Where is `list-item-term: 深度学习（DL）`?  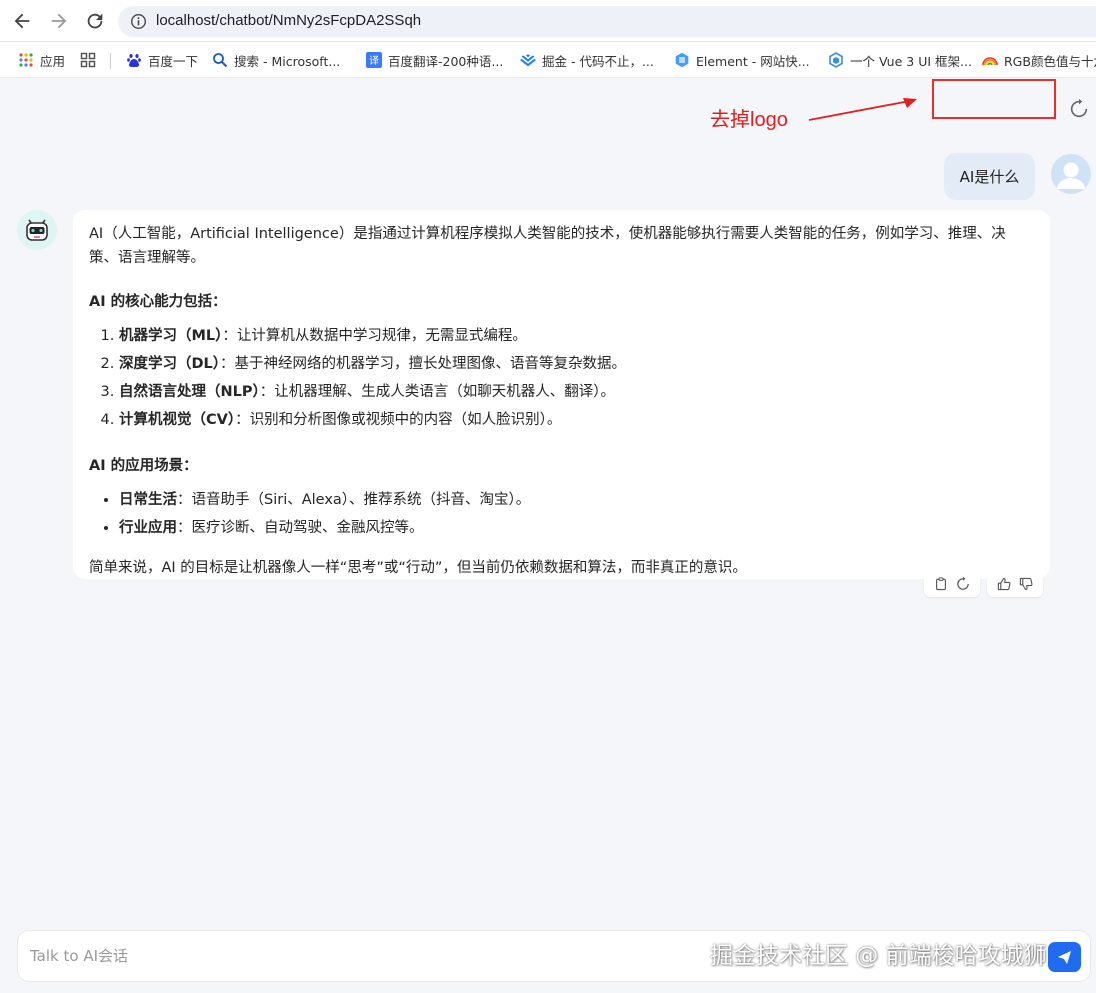 list-item-term: 深度学习（DL） is located at coordinates (170, 364).